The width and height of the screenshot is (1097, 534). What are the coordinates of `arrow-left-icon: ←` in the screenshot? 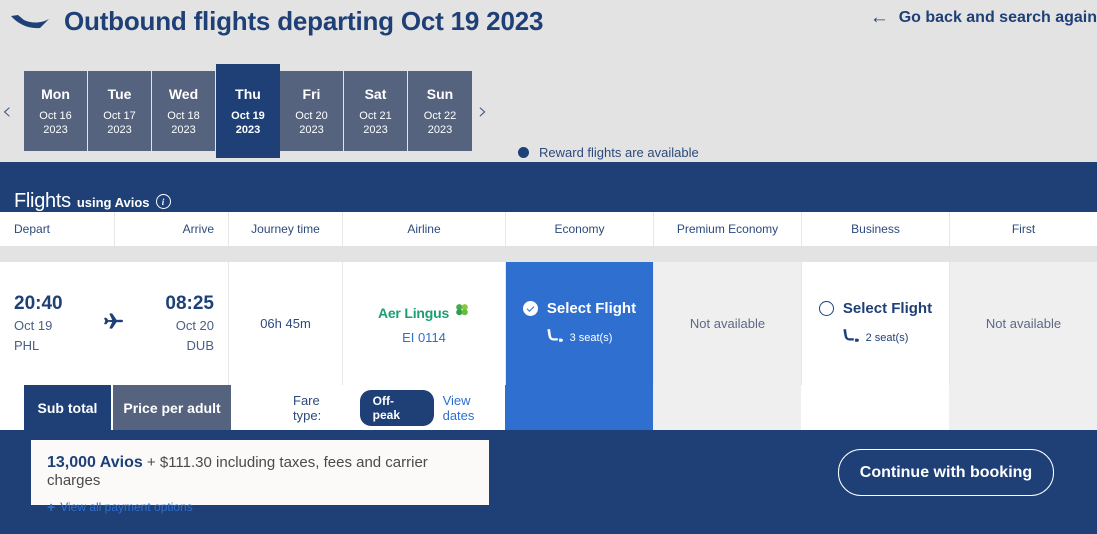 It's located at (879, 17).